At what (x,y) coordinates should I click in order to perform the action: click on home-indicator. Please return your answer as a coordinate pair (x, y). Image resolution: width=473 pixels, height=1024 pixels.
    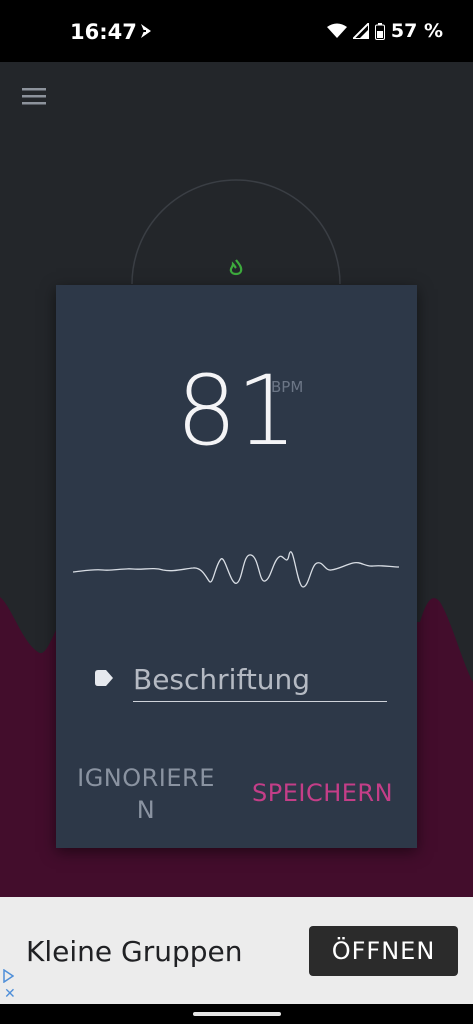
    Looking at the image, I should click on (237, 1014).